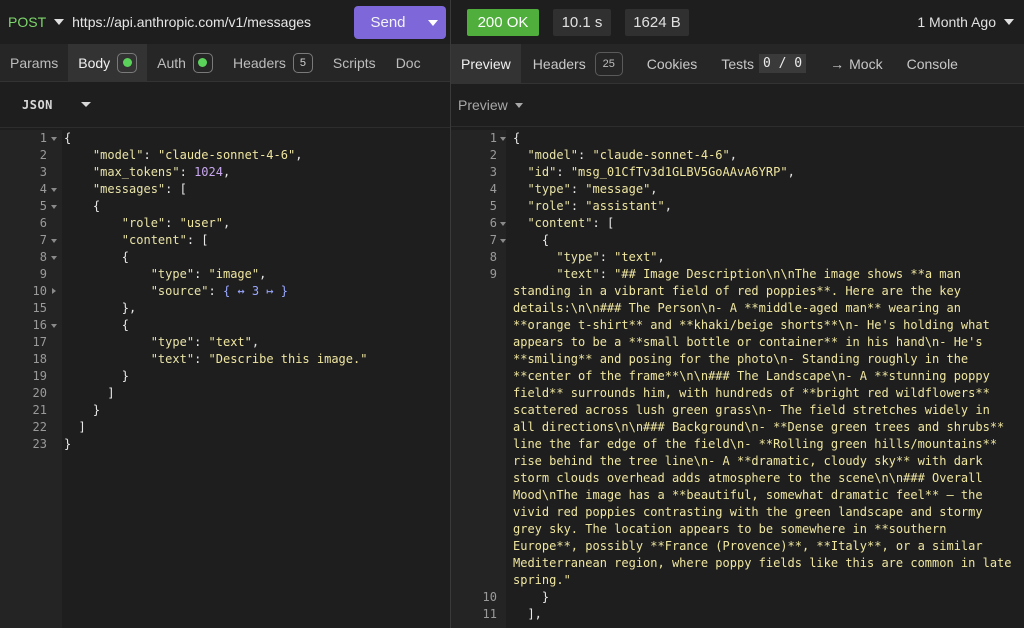  I want to click on tab-params: Params, so click(34, 63).